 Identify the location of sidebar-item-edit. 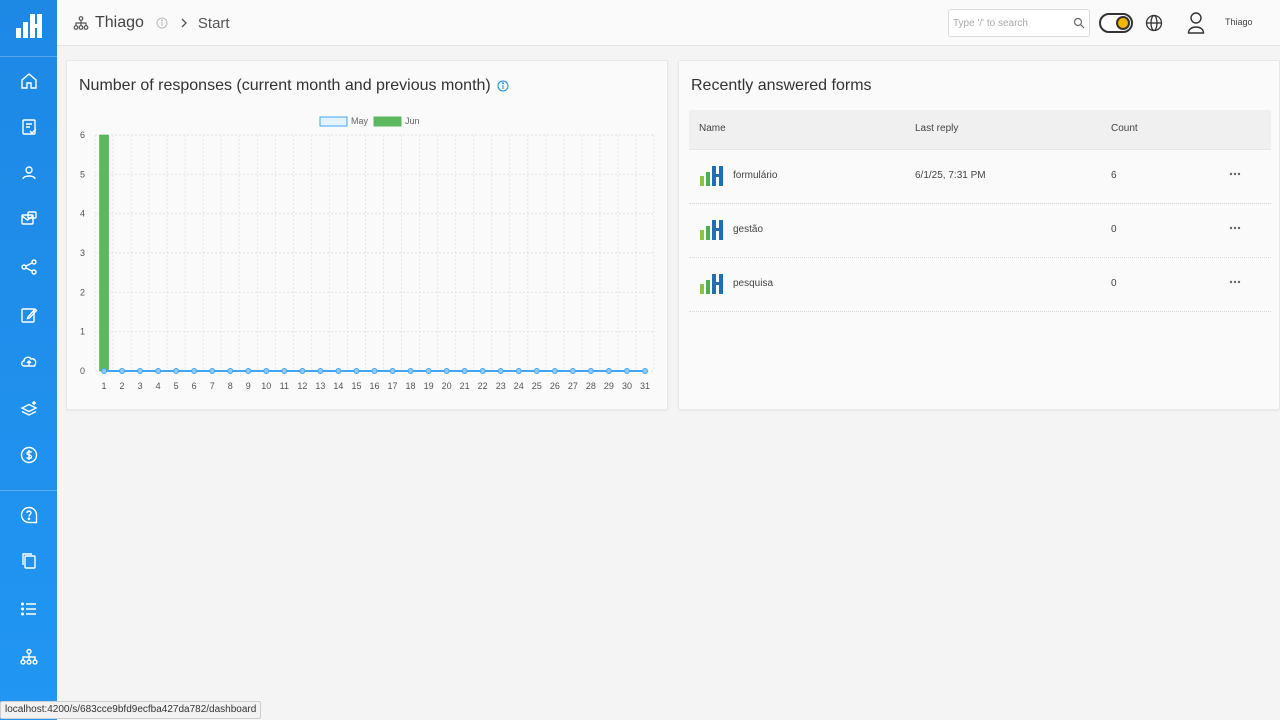
(29, 315).